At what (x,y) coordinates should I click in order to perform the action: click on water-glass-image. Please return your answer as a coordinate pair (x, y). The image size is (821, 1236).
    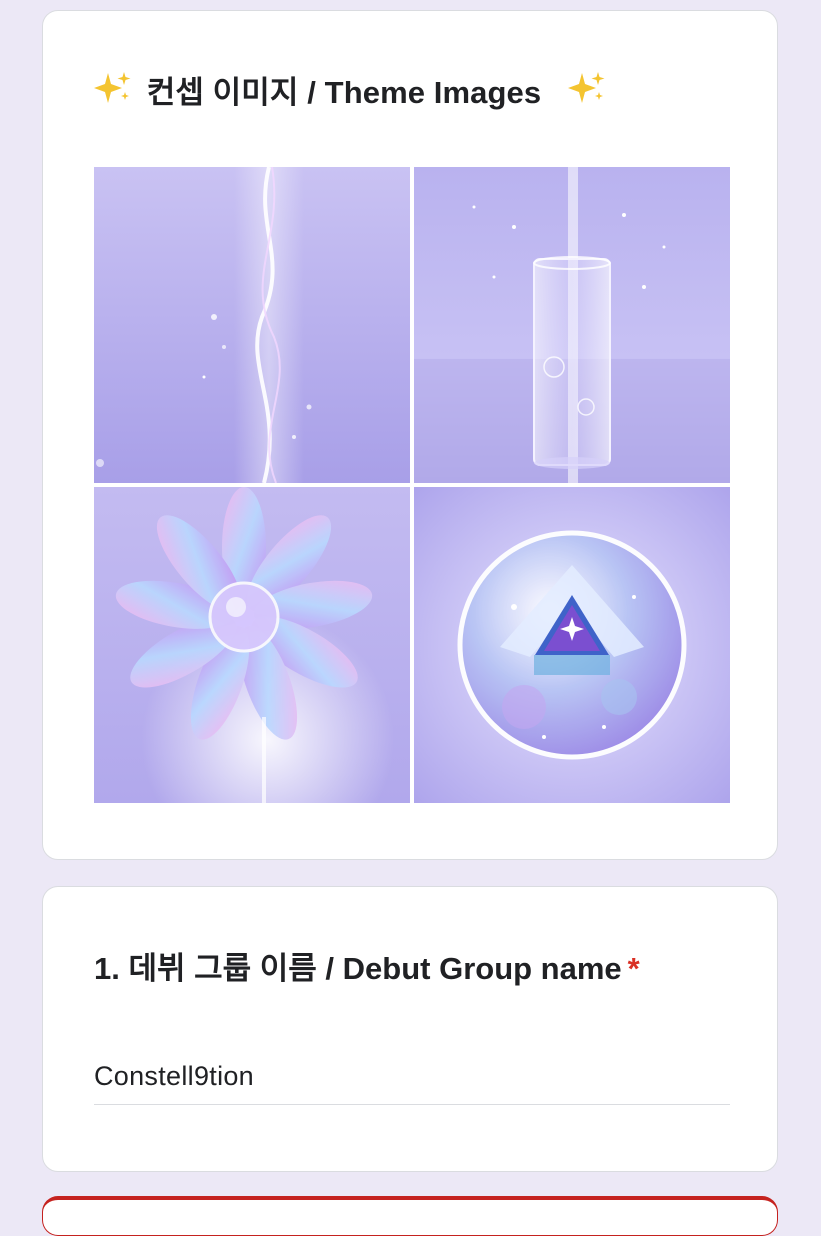
    Looking at the image, I should click on (572, 325).